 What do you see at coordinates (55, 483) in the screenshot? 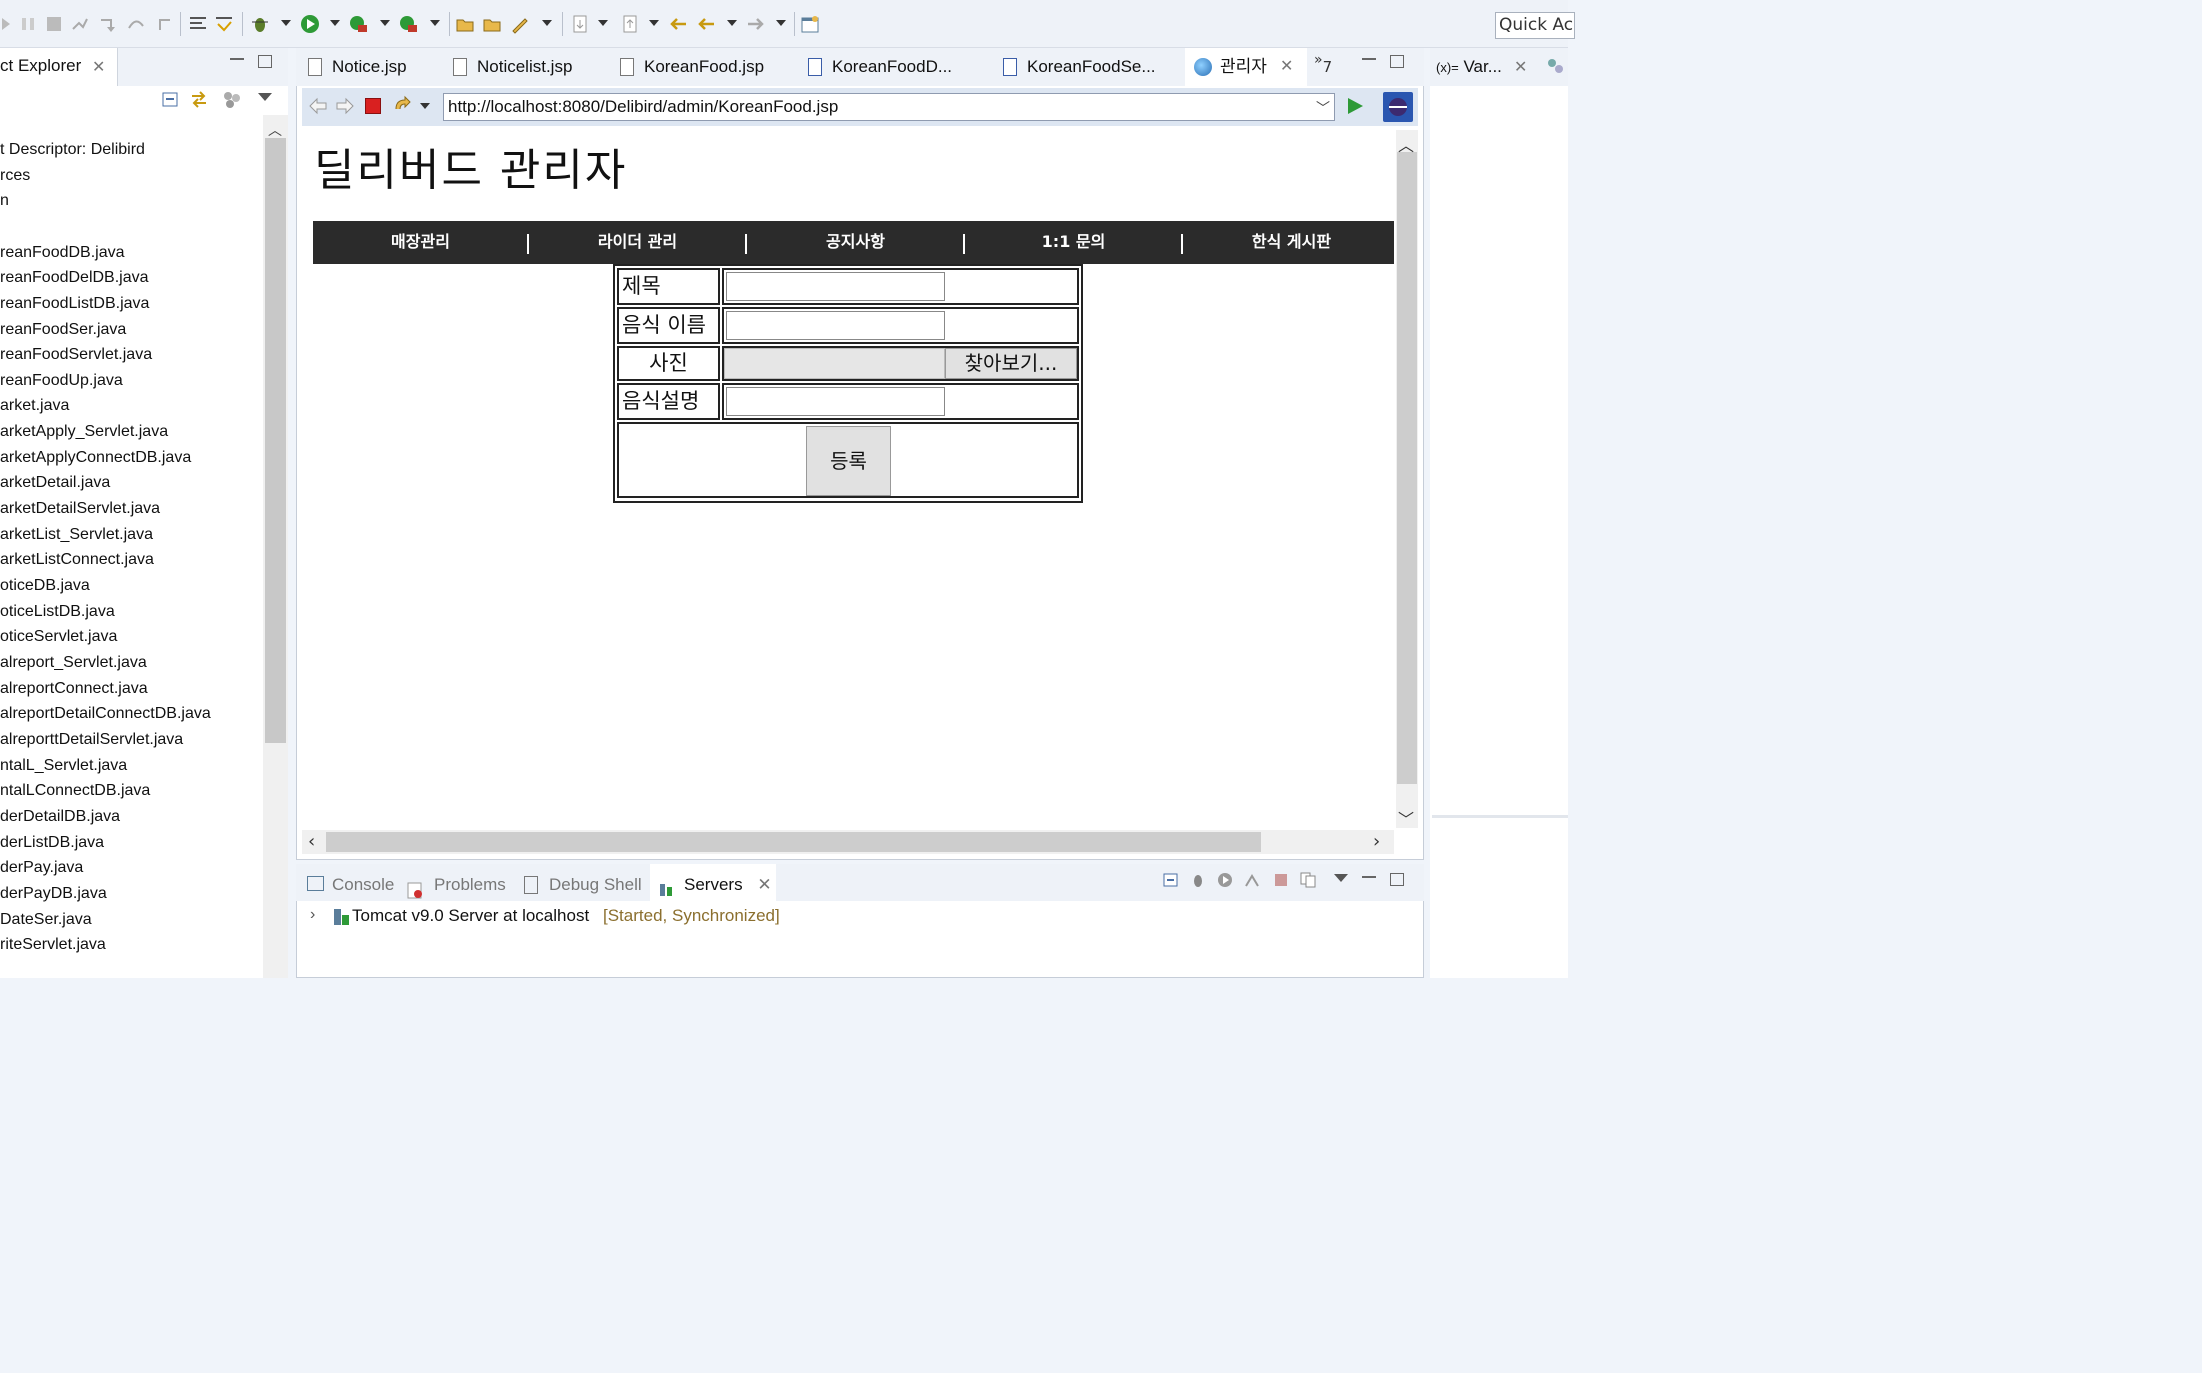
I see `tree-item: arketDetail.java` at bounding box center [55, 483].